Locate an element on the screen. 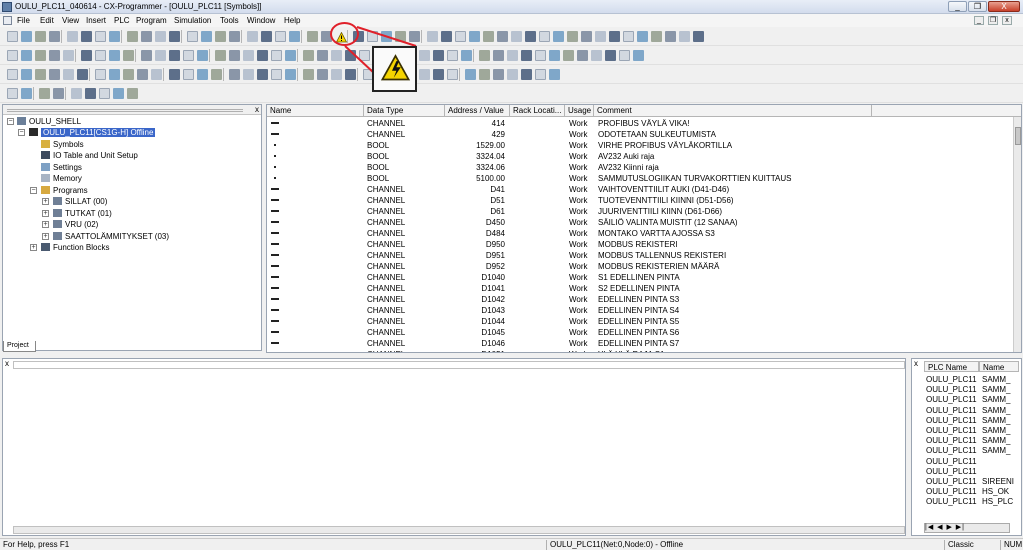 The image size is (1023, 550). menu-view: View is located at coordinates (70, 20).